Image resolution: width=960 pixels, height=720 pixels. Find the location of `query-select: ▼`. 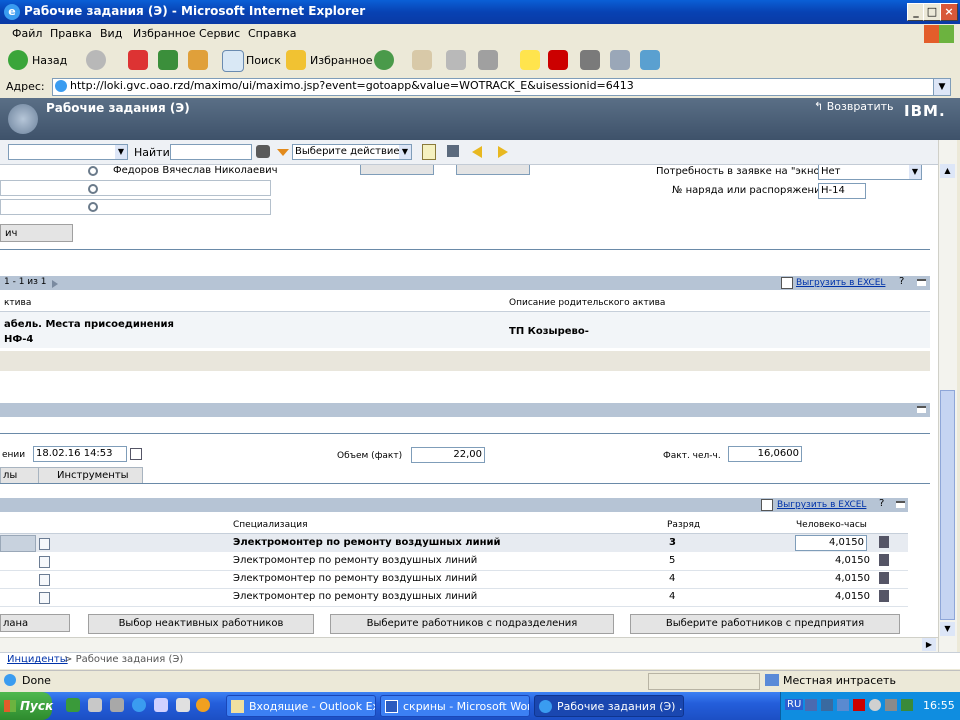

query-select: ▼ is located at coordinates (68, 152).